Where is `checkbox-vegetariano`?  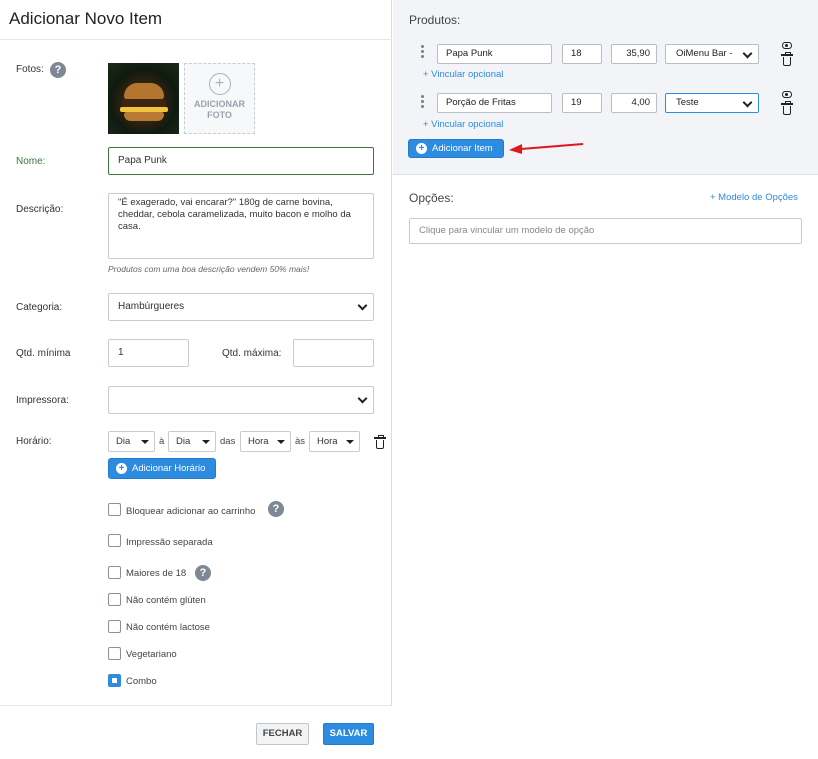
checkbox-vegetariano is located at coordinates (114, 653).